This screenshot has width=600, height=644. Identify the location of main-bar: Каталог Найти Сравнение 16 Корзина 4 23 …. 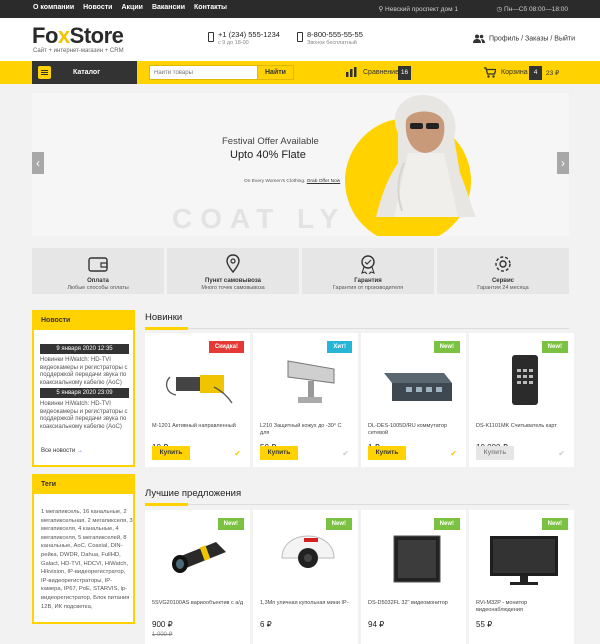
(300, 72).